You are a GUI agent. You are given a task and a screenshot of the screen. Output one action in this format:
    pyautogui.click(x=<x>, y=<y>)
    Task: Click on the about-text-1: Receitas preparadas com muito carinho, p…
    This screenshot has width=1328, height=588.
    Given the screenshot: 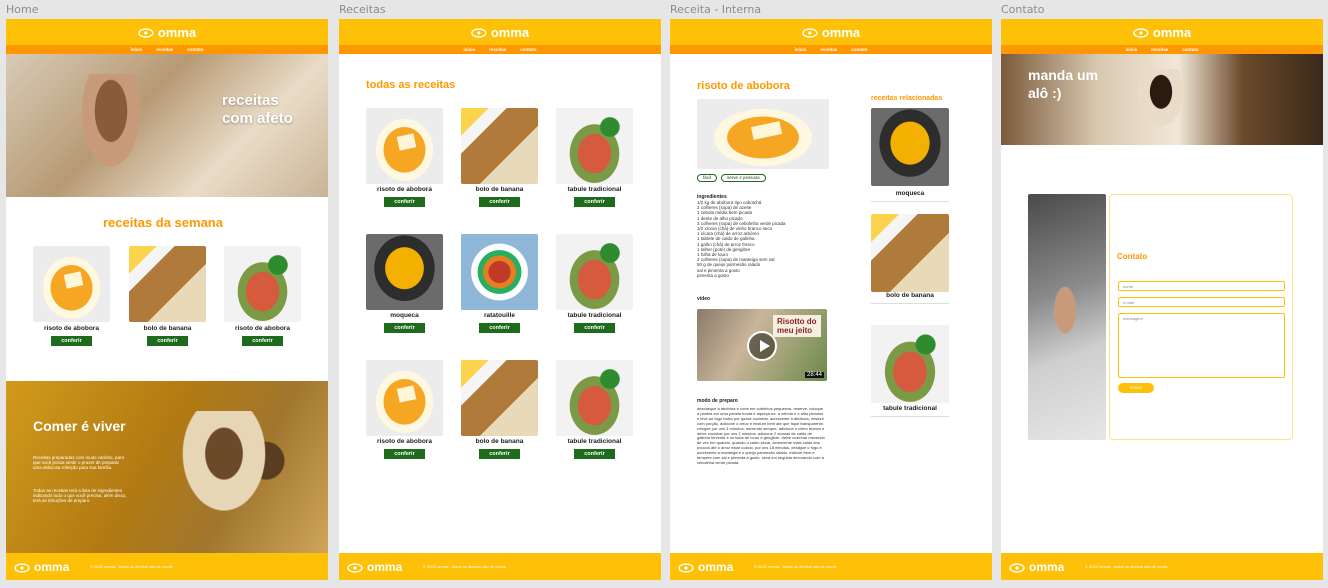 What is the action you would take?
    pyautogui.click(x=79, y=463)
    